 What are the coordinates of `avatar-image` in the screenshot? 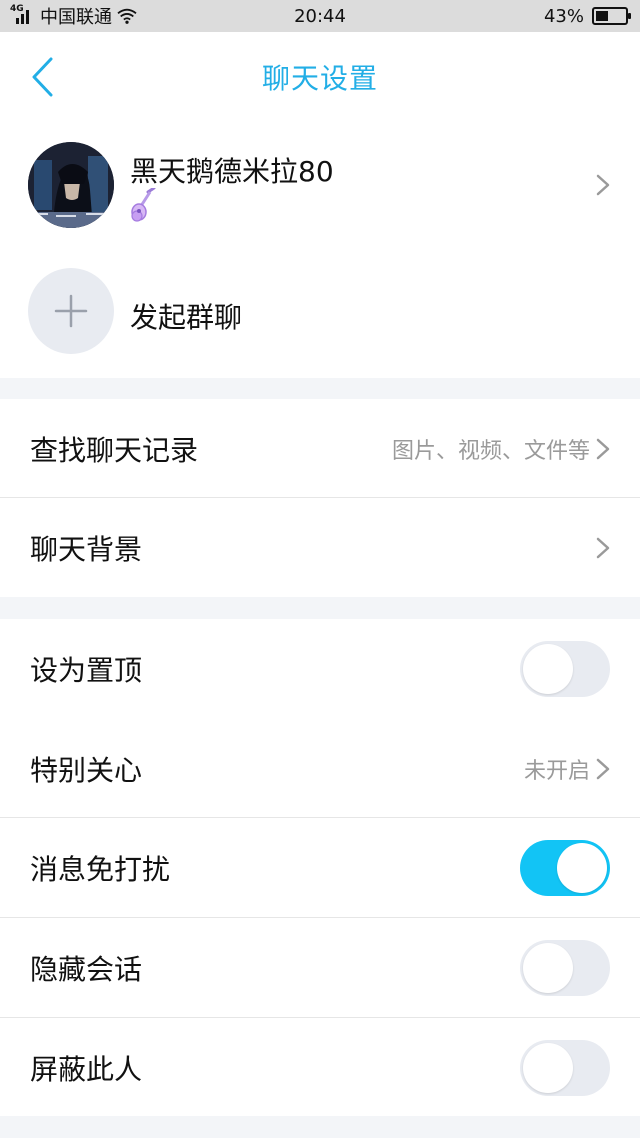 It's located at (71, 185).